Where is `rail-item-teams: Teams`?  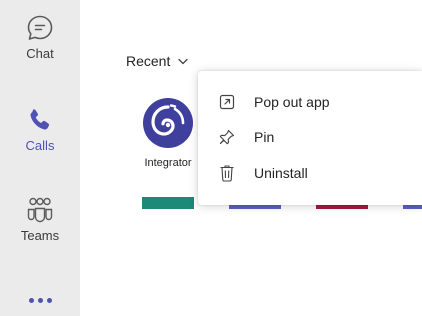 rail-item-teams: Teams is located at coordinates (40, 219).